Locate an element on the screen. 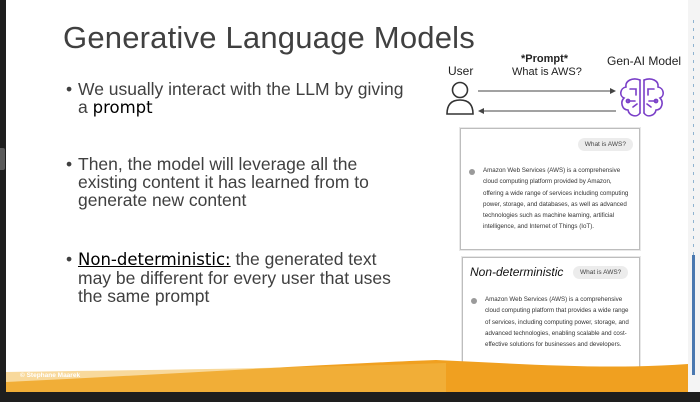 The image size is (700, 402). model-label: Gen-AI Model is located at coordinates (644, 61).